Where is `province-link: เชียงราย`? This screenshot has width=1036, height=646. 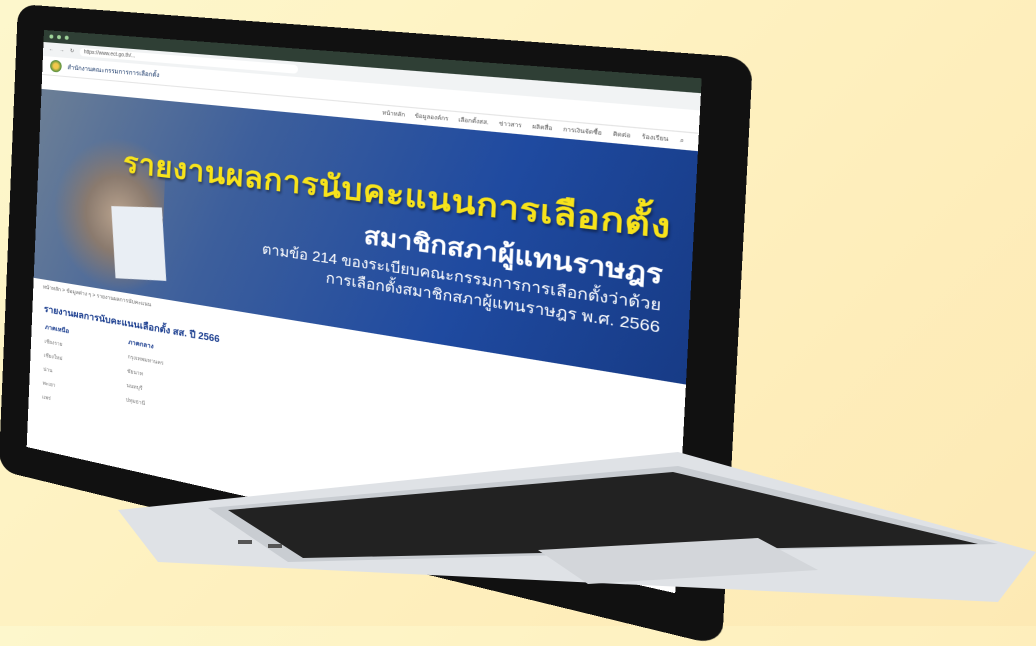
province-link: เชียงราย is located at coordinates (56, 344).